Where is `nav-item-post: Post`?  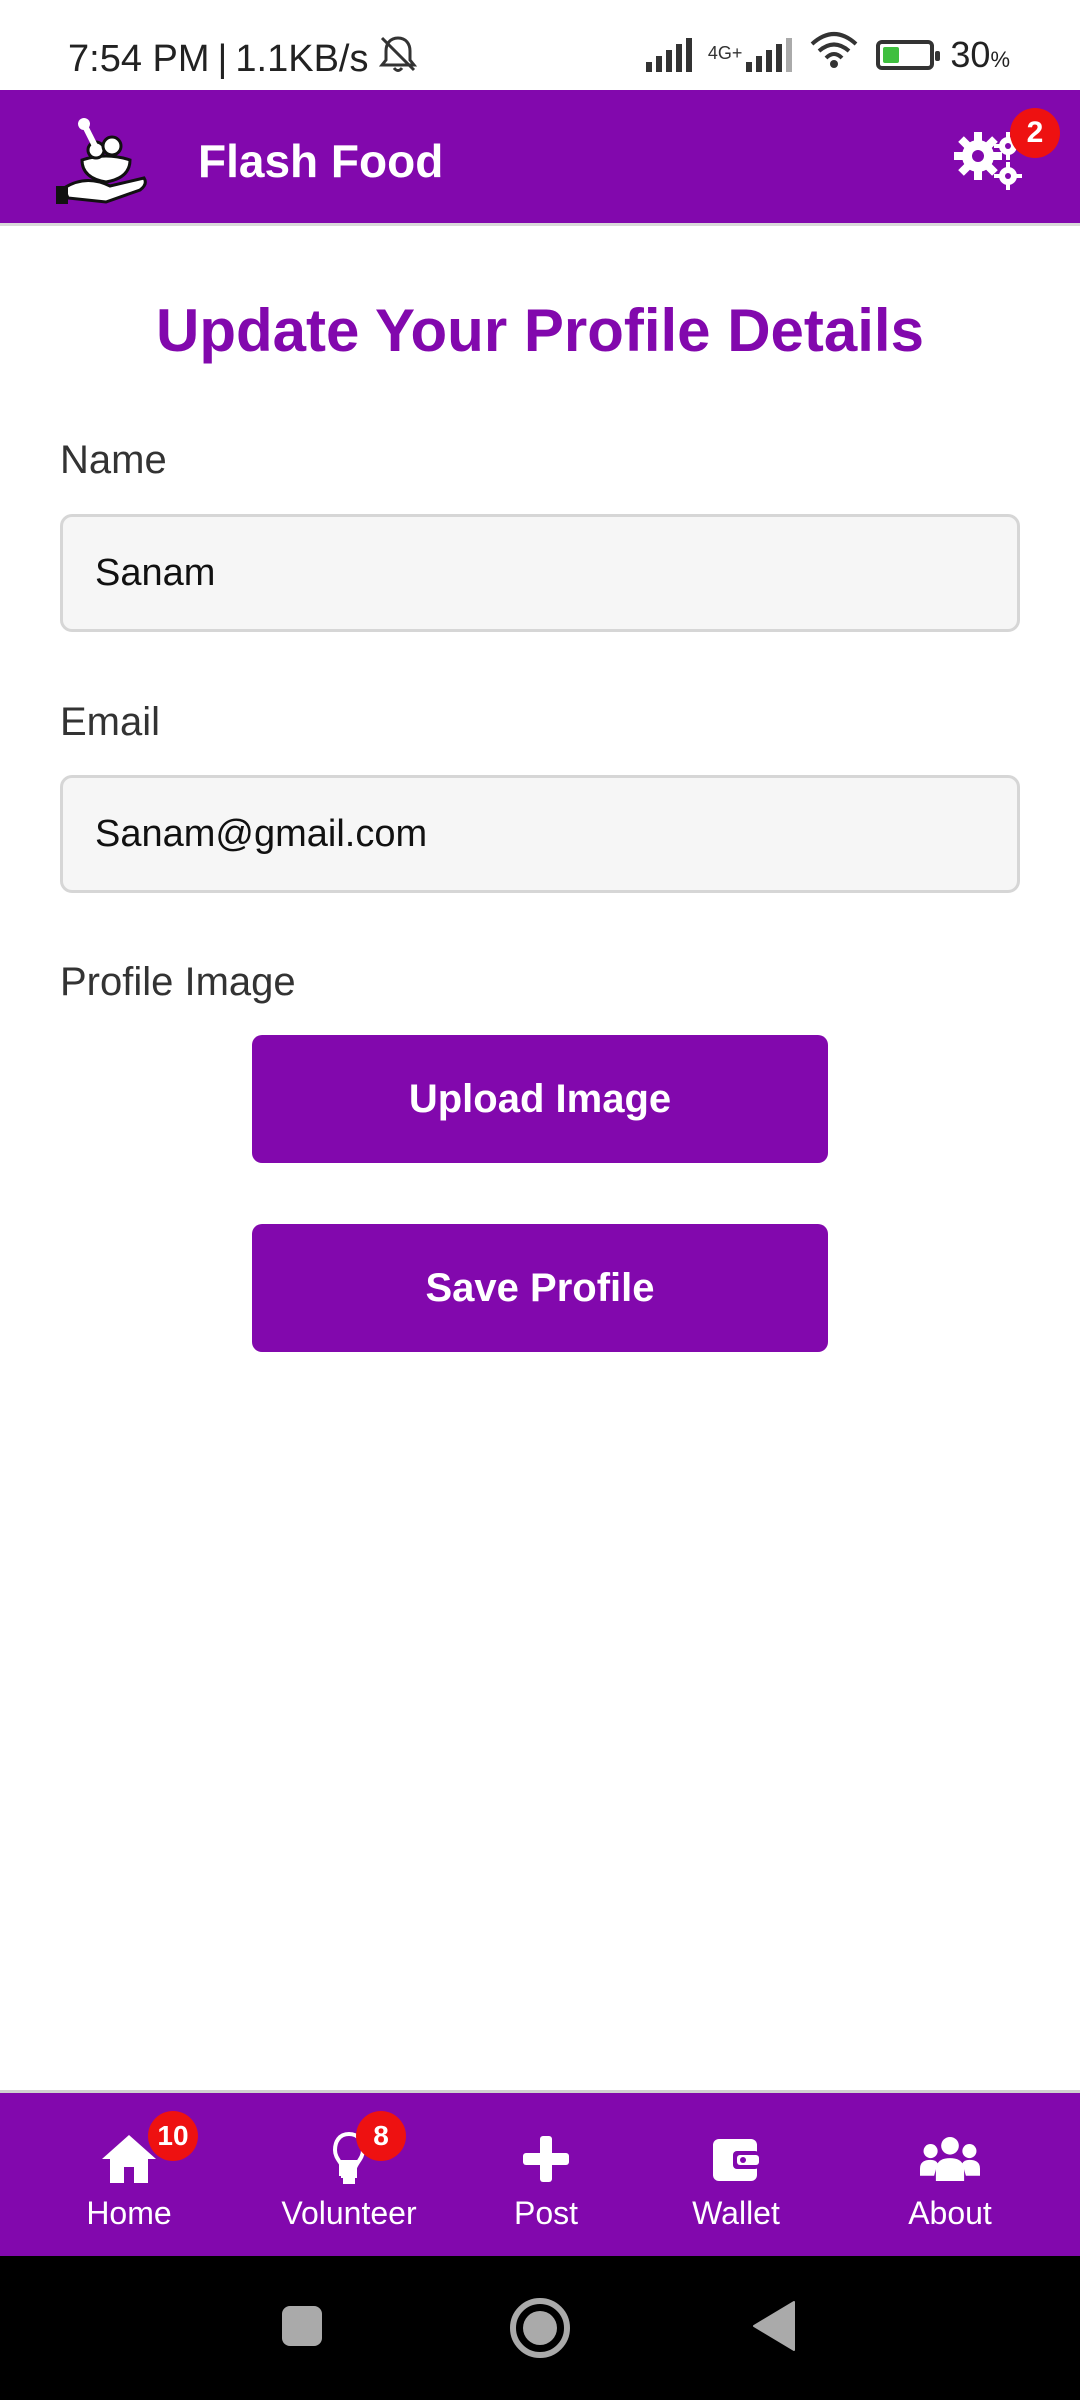
nav-item-post: Post is located at coordinates (546, 2176).